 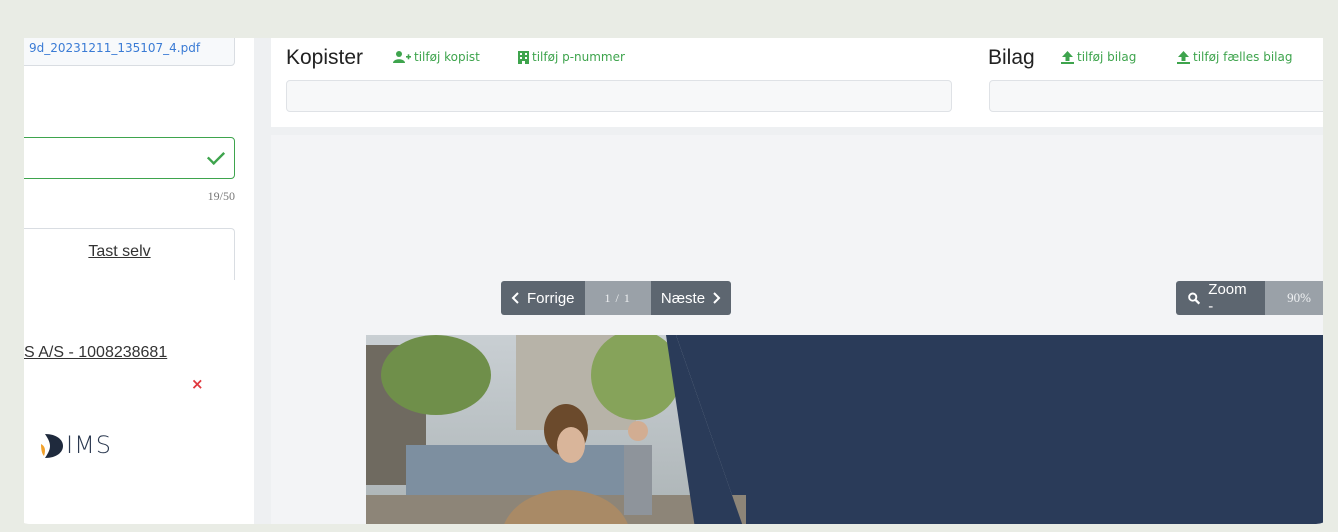 What do you see at coordinates (1107, 57) in the screenshot?
I see `add-attachment-label: tilføj bilag` at bounding box center [1107, 57].